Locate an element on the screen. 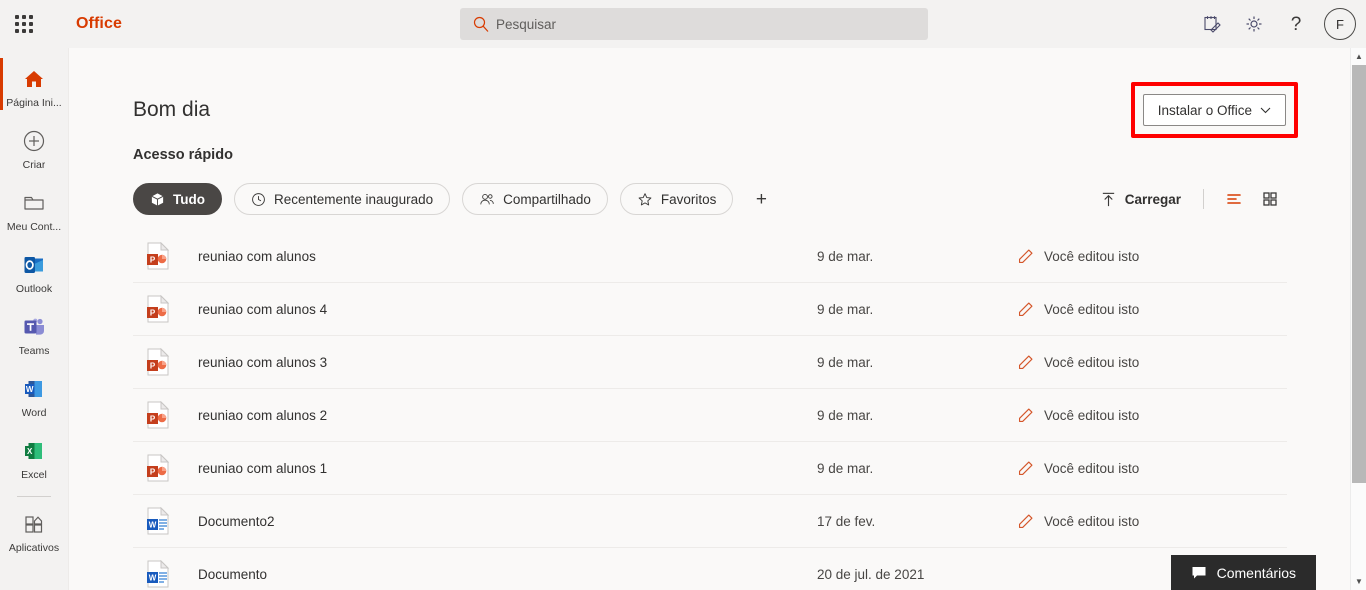 Image resolution: width=1366 pixels, height=590 pixels. sidebar-item-outlook: Outlook is located at coordinates (34, 273).